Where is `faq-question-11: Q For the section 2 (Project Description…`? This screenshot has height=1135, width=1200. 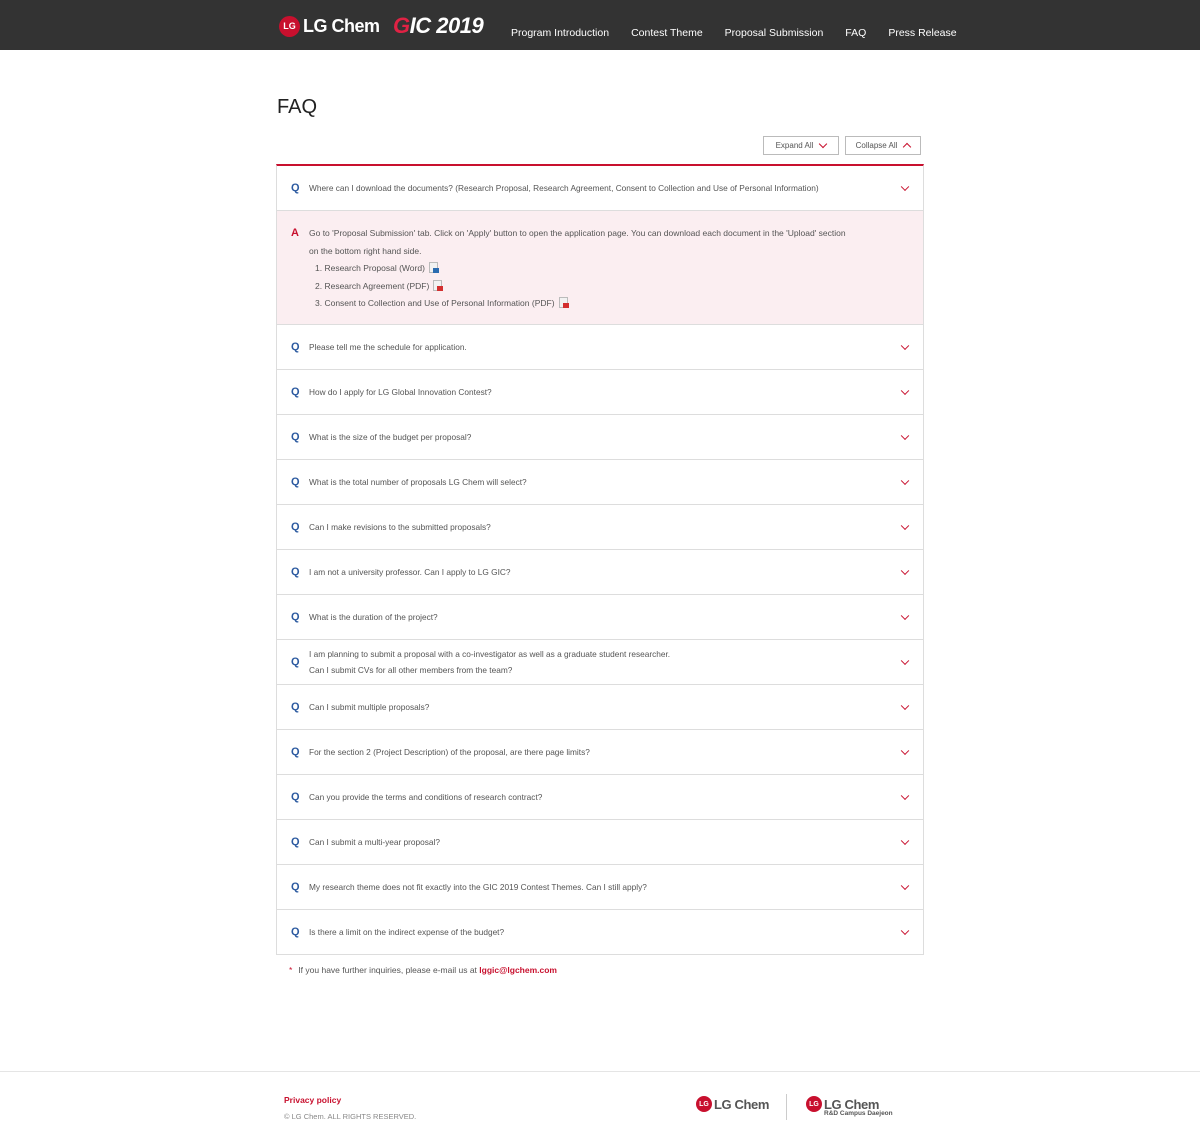
faq-question-11: Q For the section 2 (Project Description… is located at coordinates (600, 752).